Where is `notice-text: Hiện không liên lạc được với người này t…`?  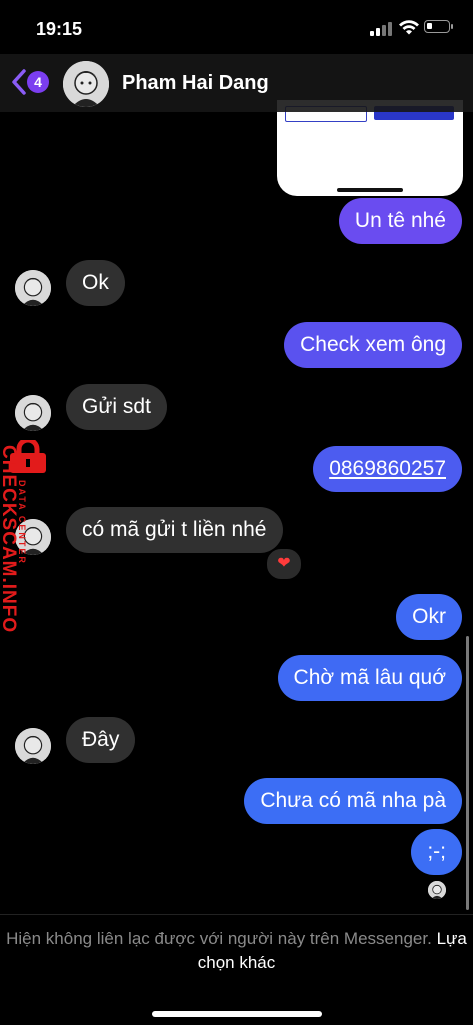
notice-text: Hiện không liên lạc được với người này t… is located at coordinates (219, 938).